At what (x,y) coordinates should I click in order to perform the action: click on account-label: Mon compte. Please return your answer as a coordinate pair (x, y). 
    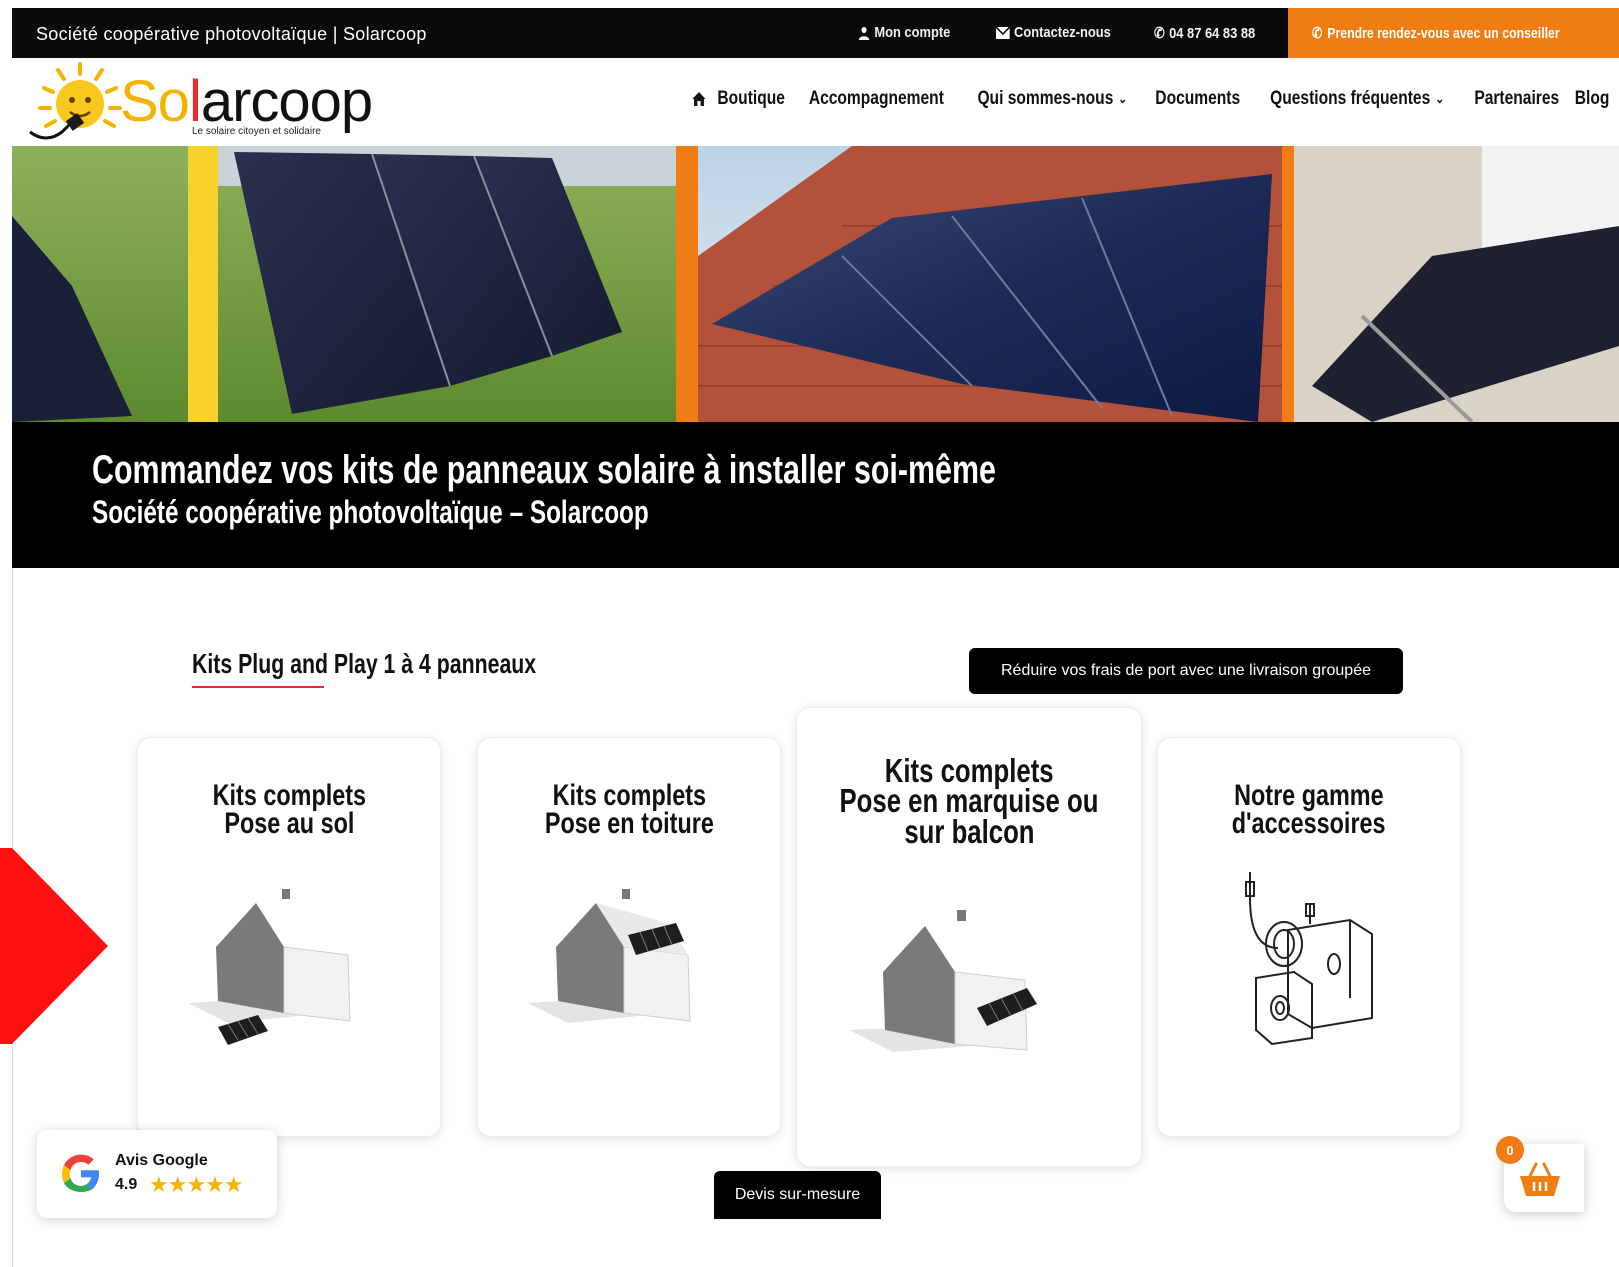
    Looking at the image, I should click on (912, 32).